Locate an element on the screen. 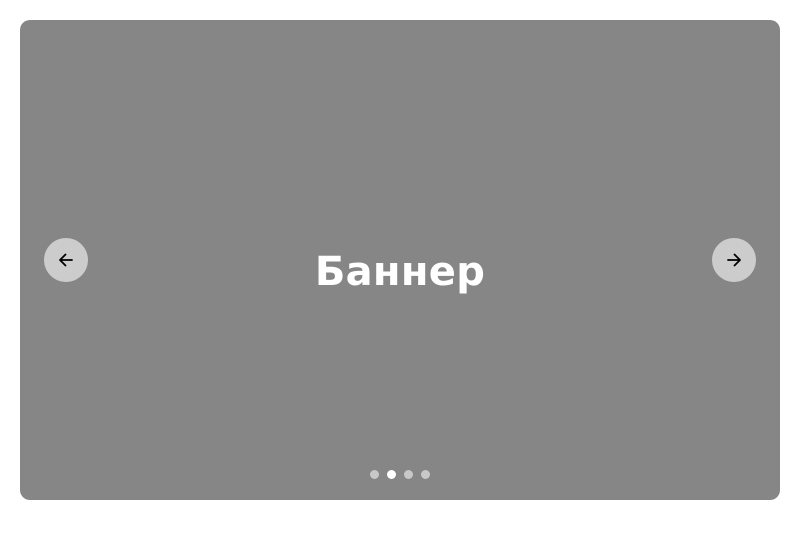  pagination-dots is located at coordinates (400, 475).